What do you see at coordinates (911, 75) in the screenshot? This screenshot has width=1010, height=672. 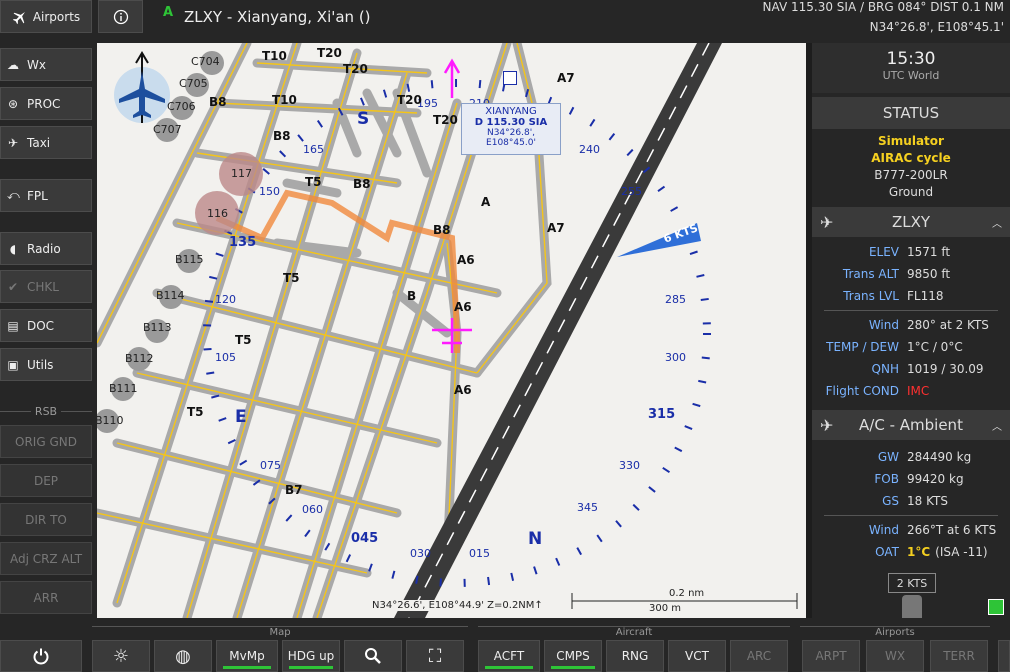 I see `utc-label: UTC World` at bounding box center [911, 75].